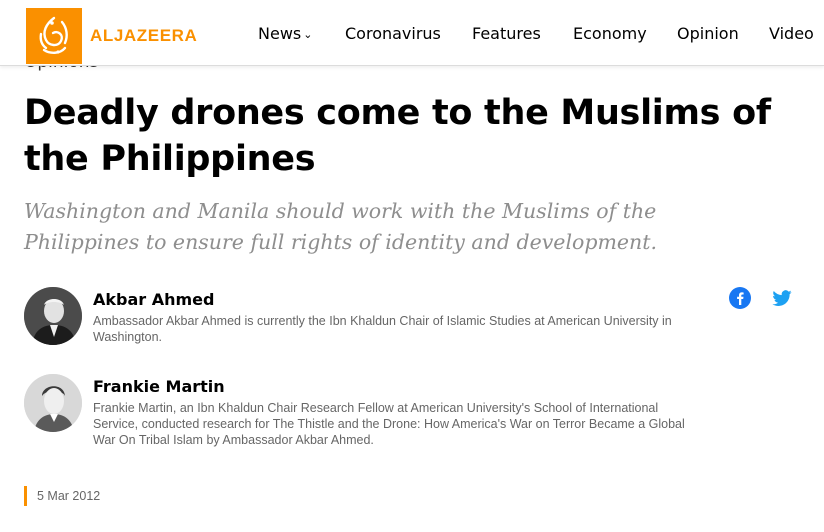 The image size is (824, 532). Describe the element at coordinates (506, 33) in the screenshot. I see `nav-item-features: Features` at that location.